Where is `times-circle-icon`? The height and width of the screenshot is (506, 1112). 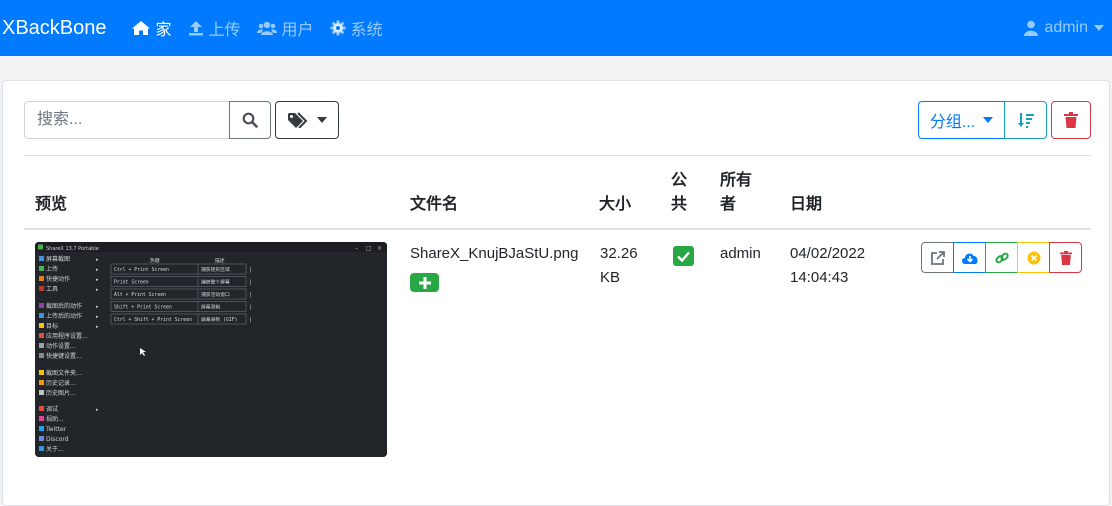 times-circle-icon is located at coordinates (1033, 257).